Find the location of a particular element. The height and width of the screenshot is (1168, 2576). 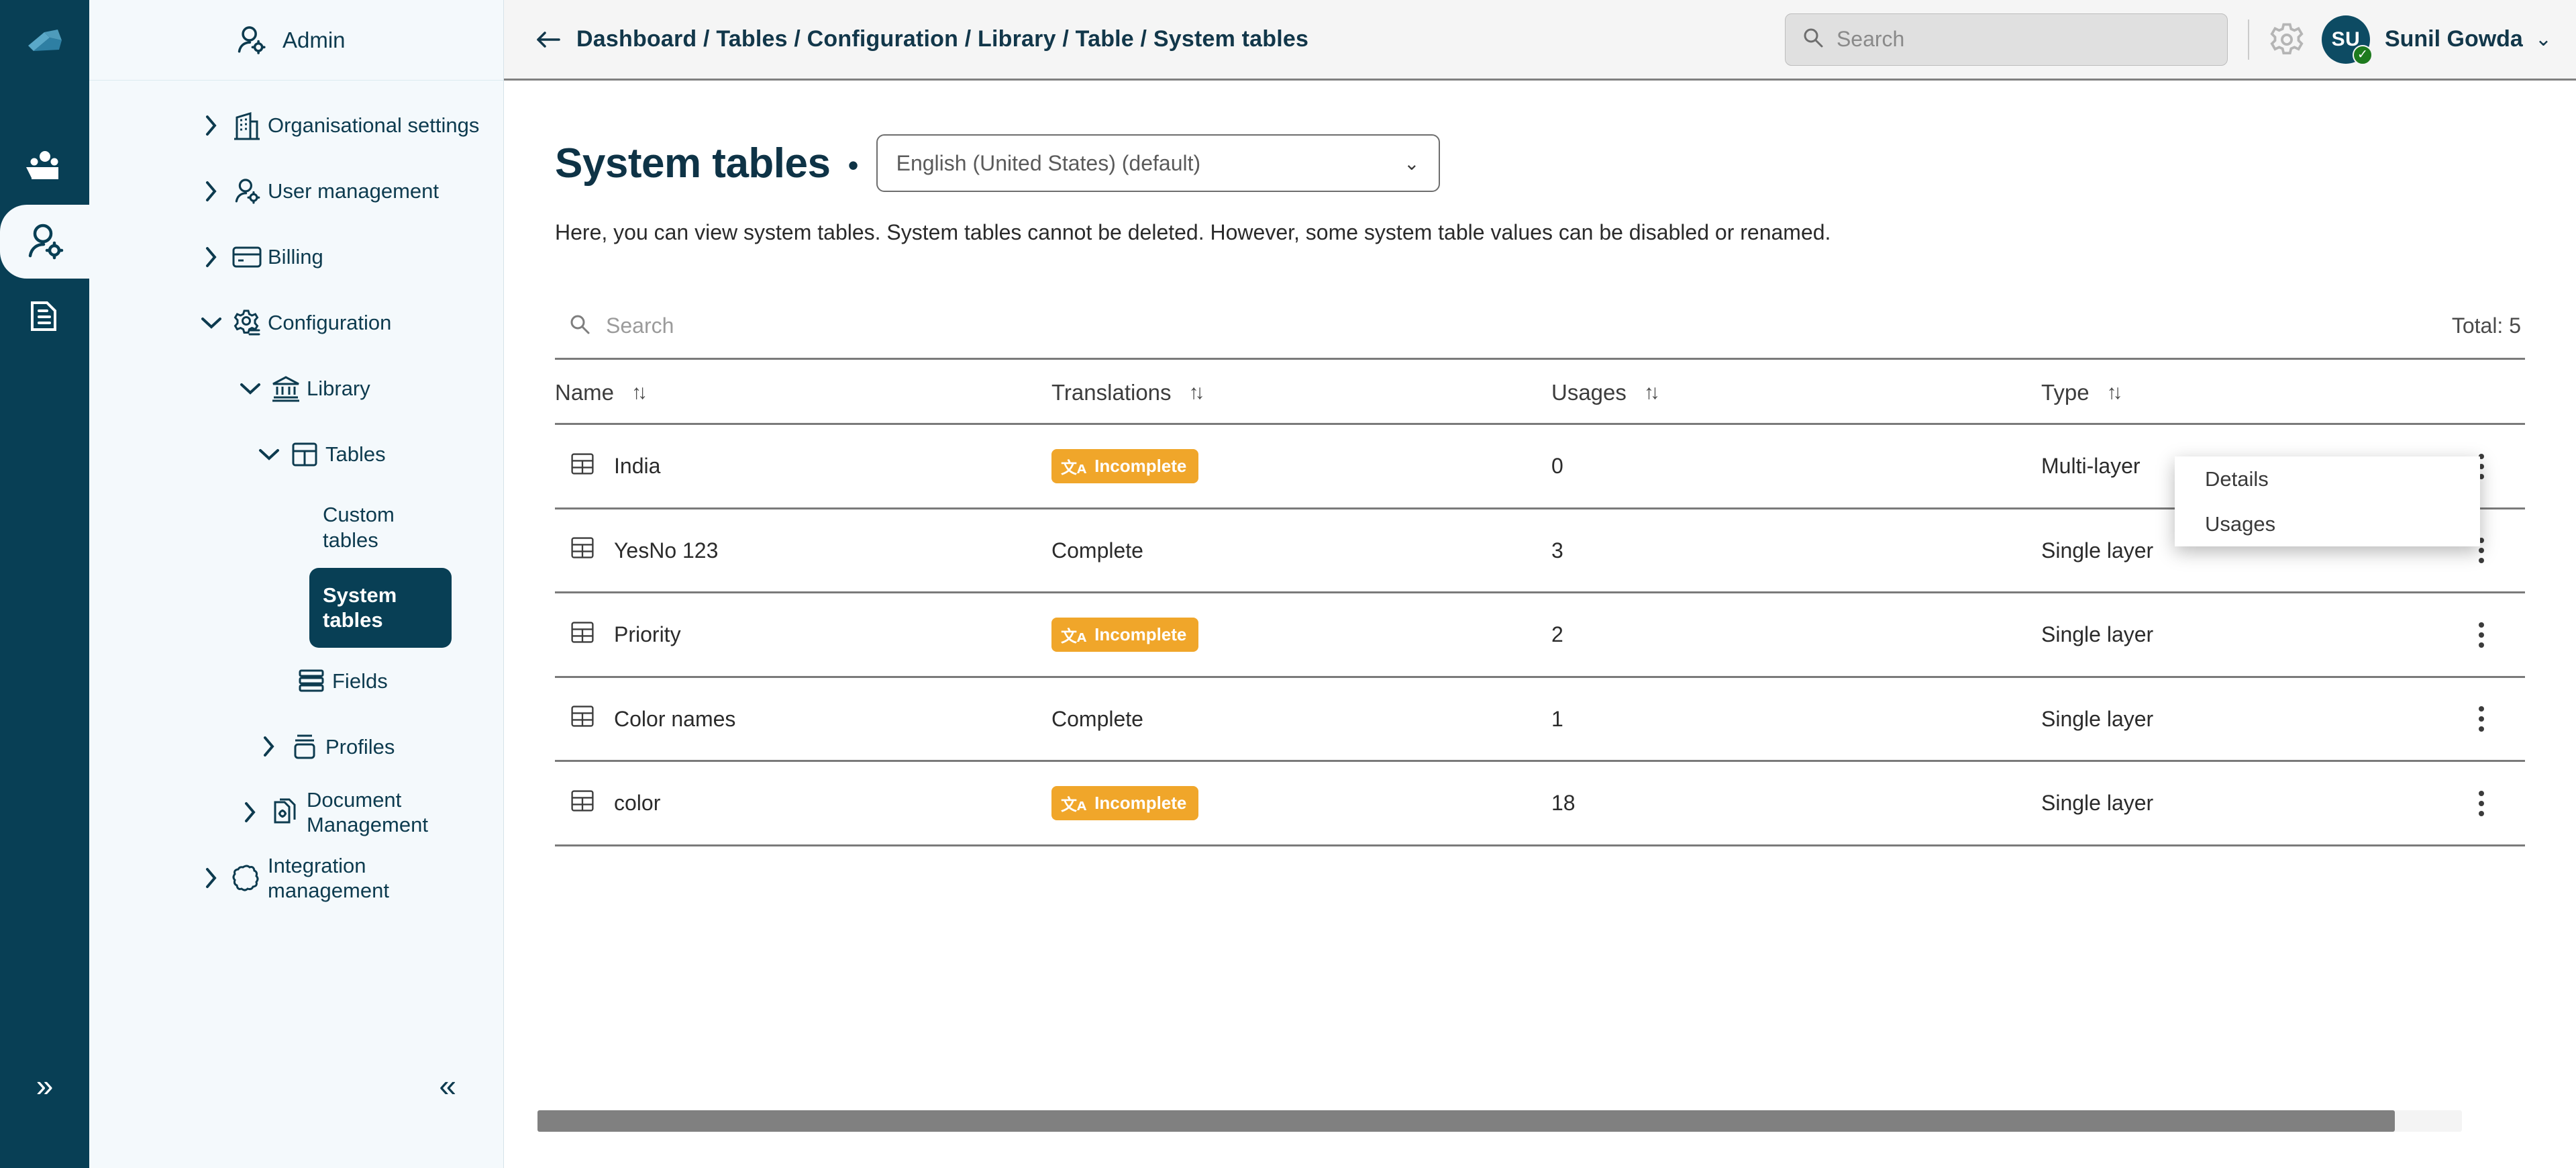

chevron-down-icon: ⌄ is located at coordinates (2543, 39).